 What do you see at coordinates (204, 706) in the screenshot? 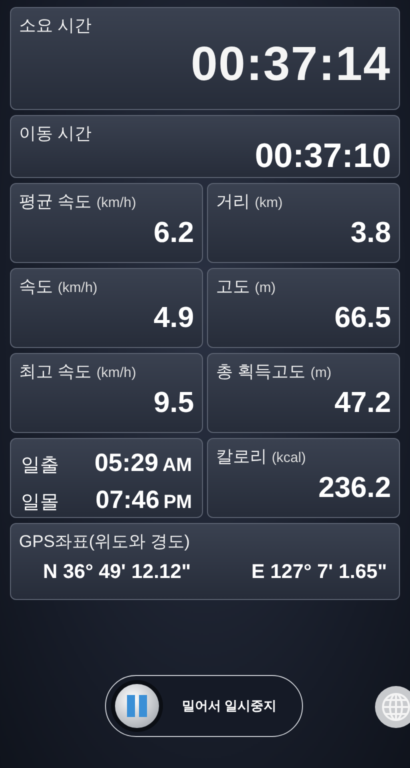
I see `pause-slider: 밀어서 일시중지` at bounding box center [204, 706].